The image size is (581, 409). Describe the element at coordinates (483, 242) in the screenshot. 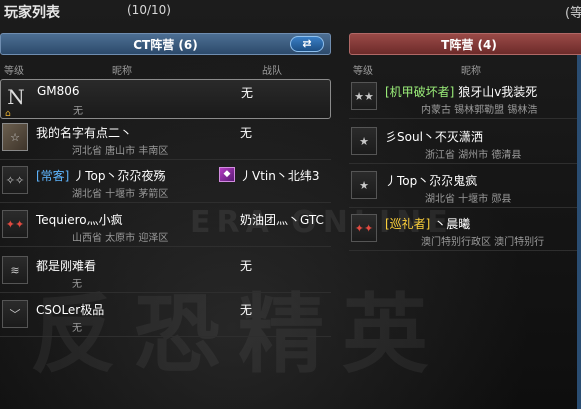

I see `player-location: 澳门特别行政区 澳门特别行` at that location.